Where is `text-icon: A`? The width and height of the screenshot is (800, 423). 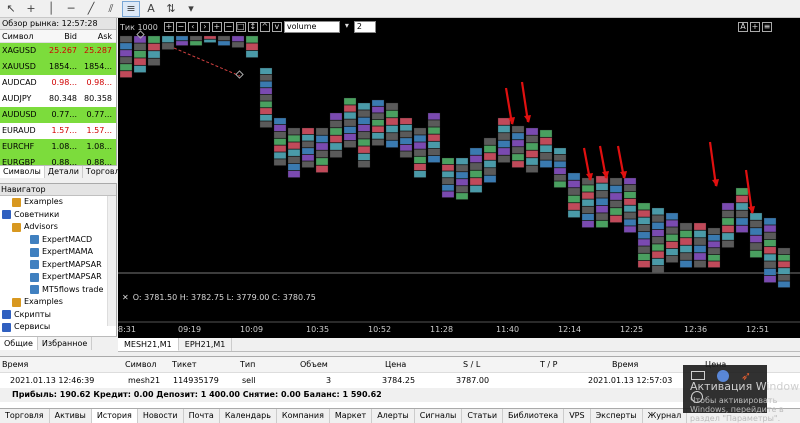
text-icon: A is located at coordinates (151, 9).